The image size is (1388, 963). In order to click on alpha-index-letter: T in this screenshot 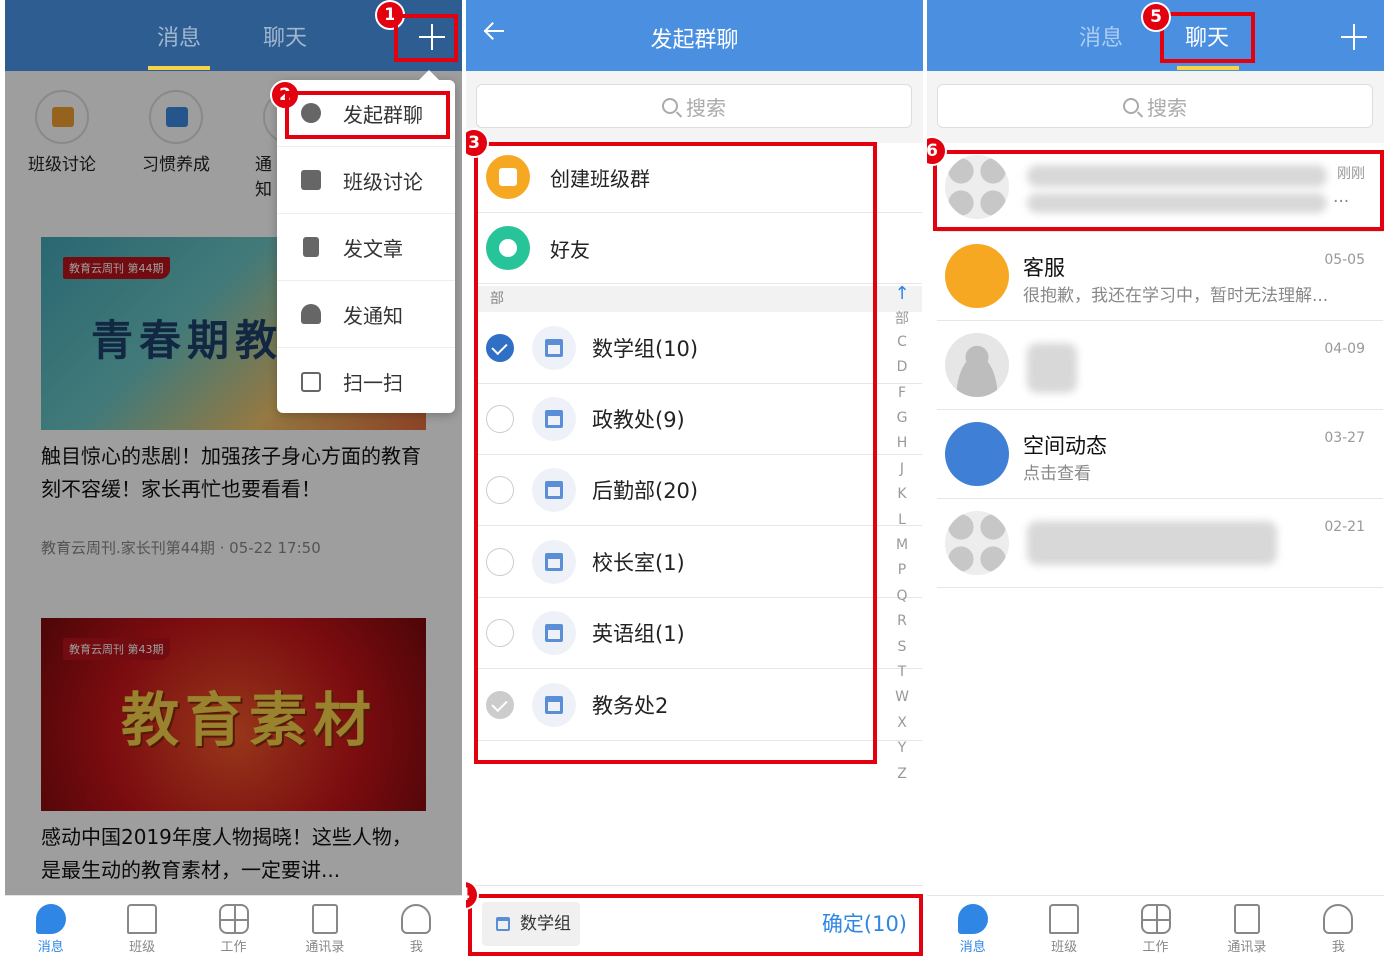, I will do `click(902, 672)`.